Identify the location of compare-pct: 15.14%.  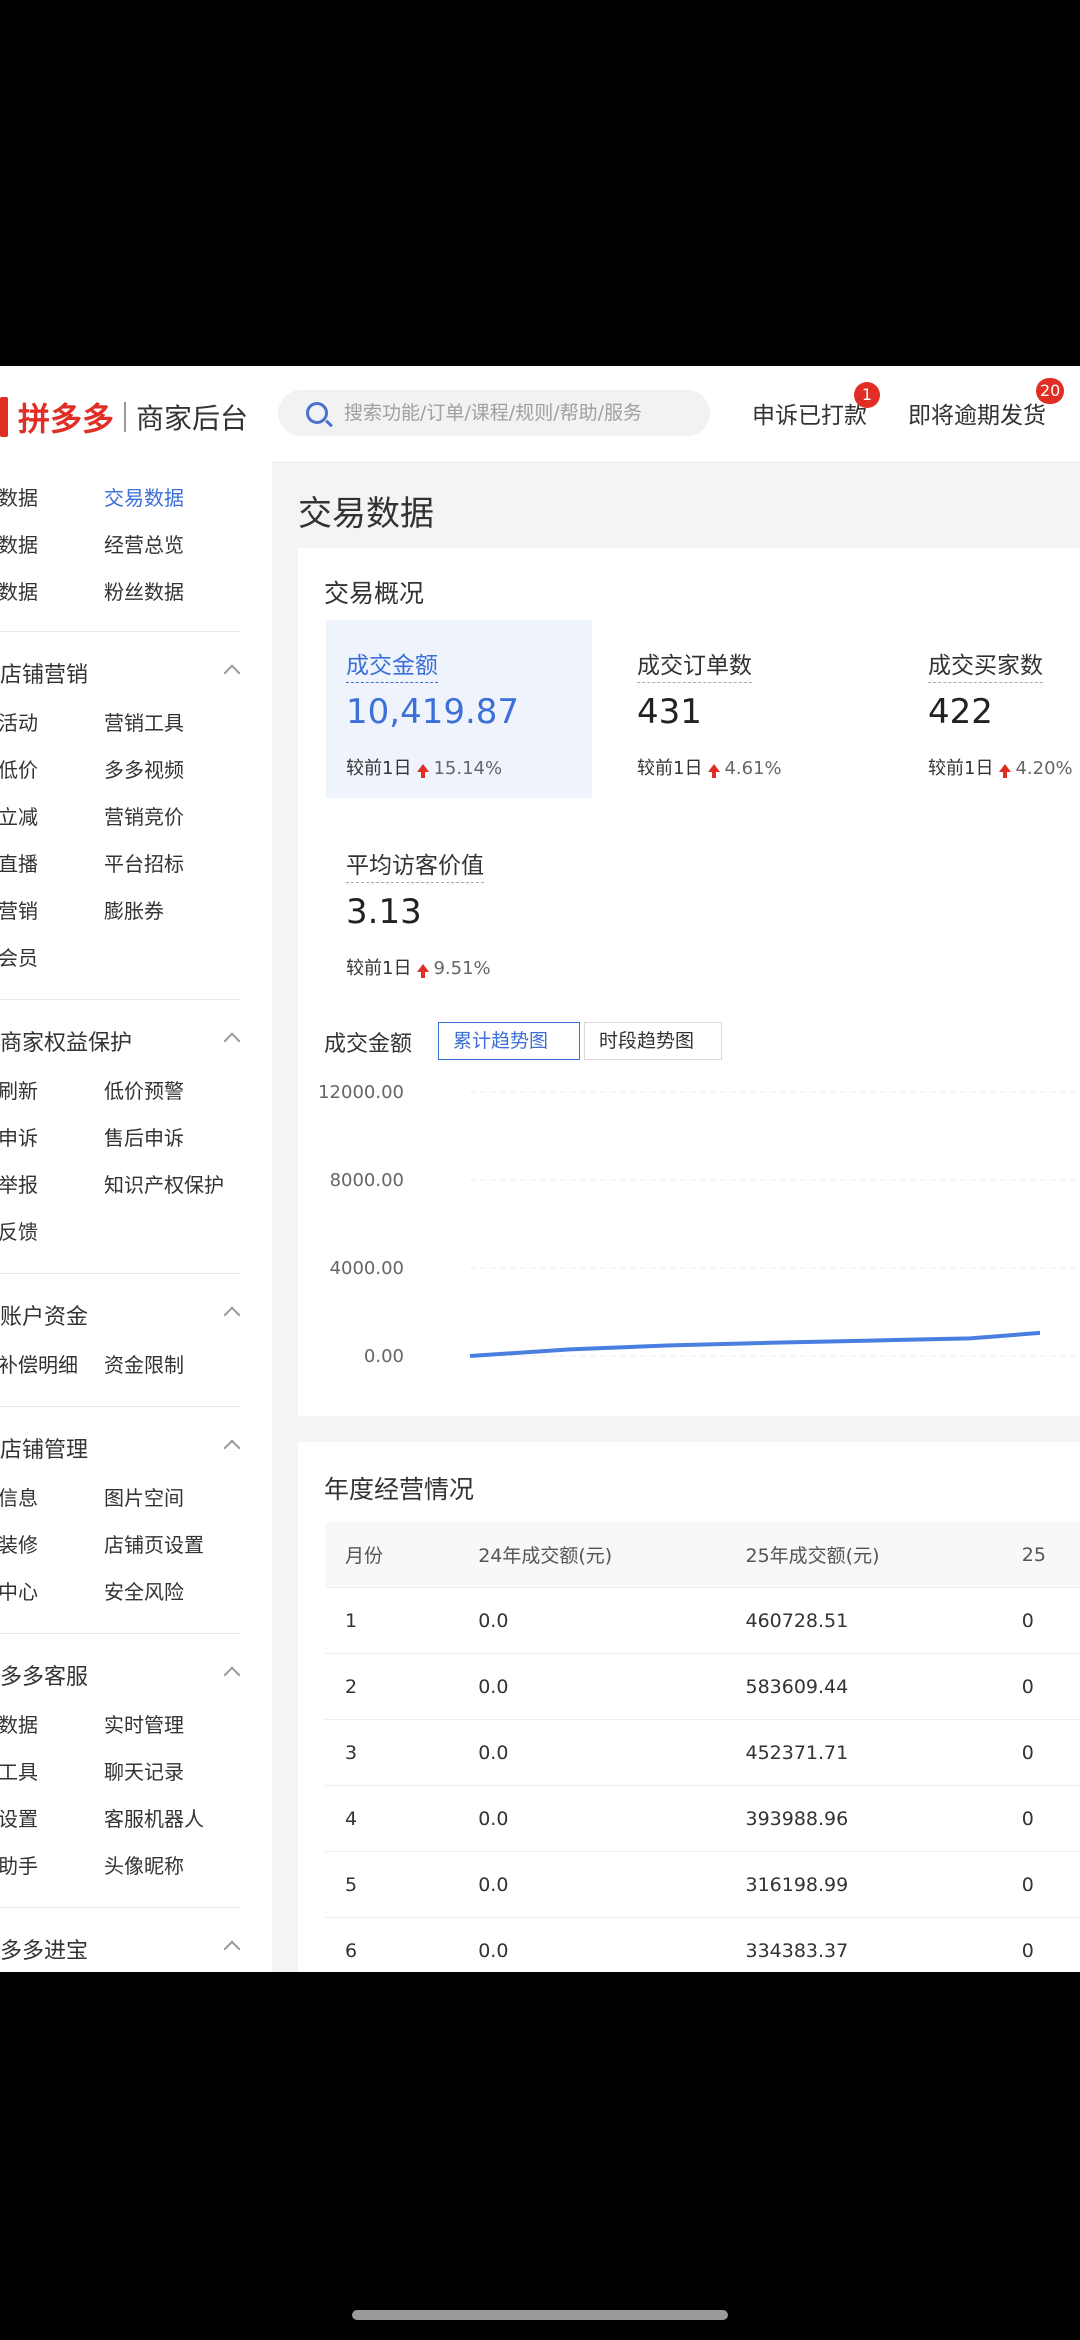
(468, 768).